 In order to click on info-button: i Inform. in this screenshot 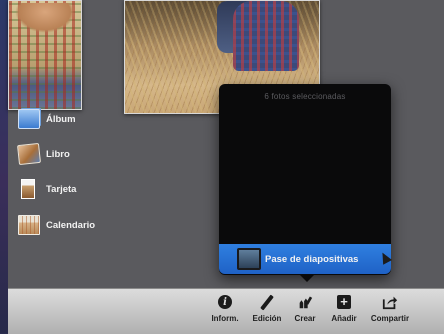, I will do `click(225, 312)`.